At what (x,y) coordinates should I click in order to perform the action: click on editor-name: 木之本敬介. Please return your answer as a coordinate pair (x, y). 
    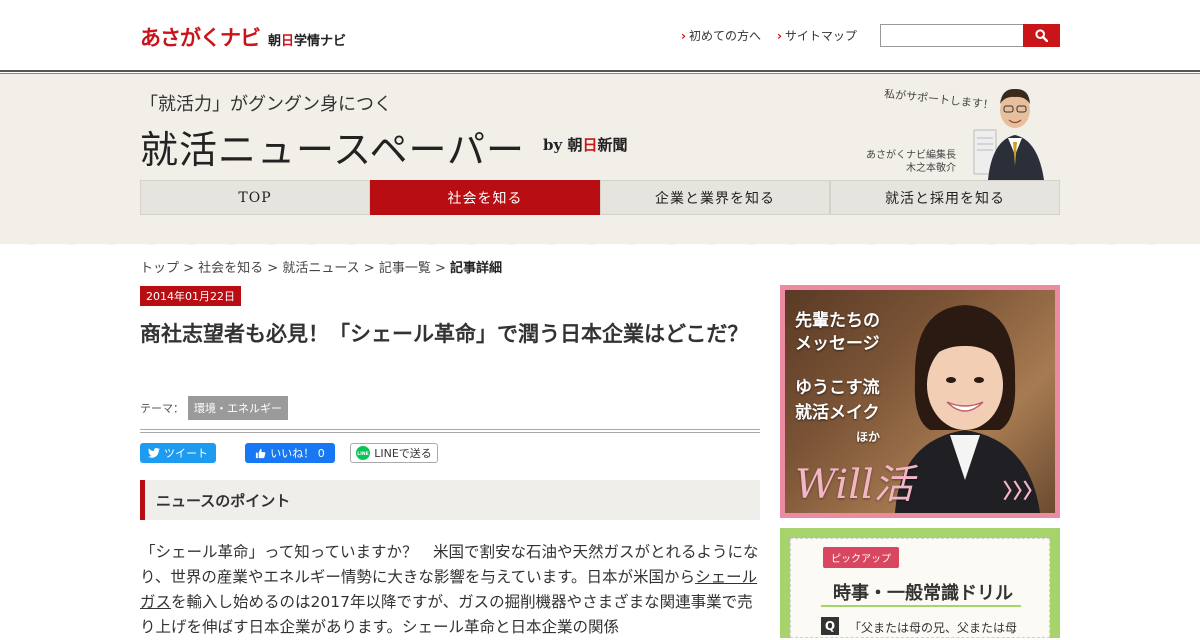
    Looking at the image, I should click on (931, 168).